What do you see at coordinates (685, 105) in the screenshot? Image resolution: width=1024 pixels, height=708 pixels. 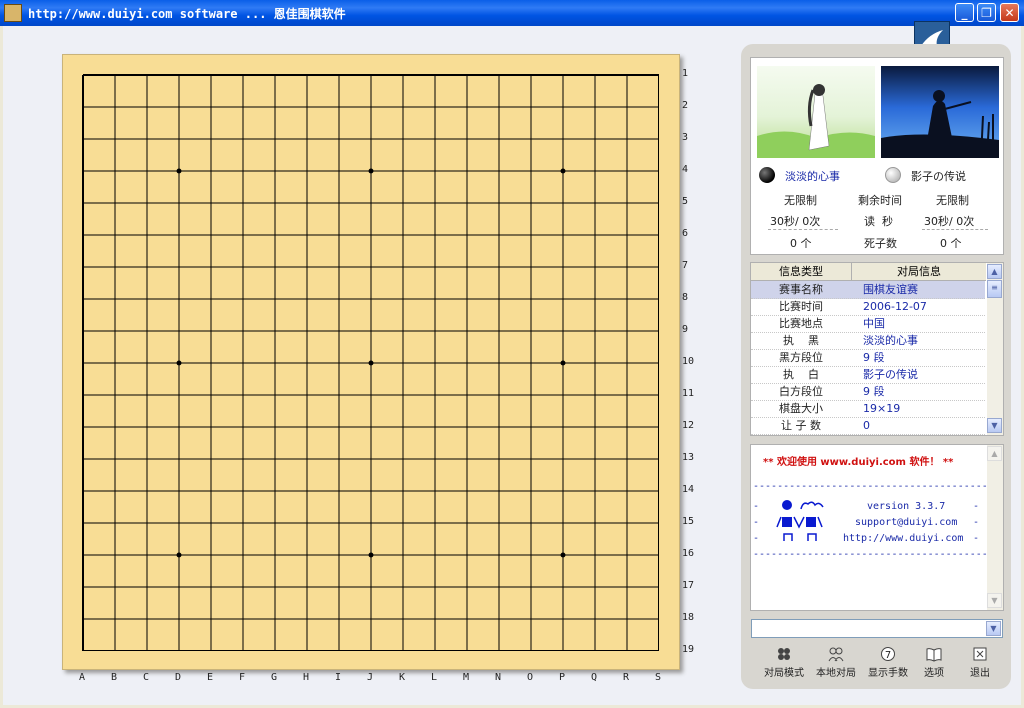 I see `row-coordinate: 2` at bounding box center [685, 105].